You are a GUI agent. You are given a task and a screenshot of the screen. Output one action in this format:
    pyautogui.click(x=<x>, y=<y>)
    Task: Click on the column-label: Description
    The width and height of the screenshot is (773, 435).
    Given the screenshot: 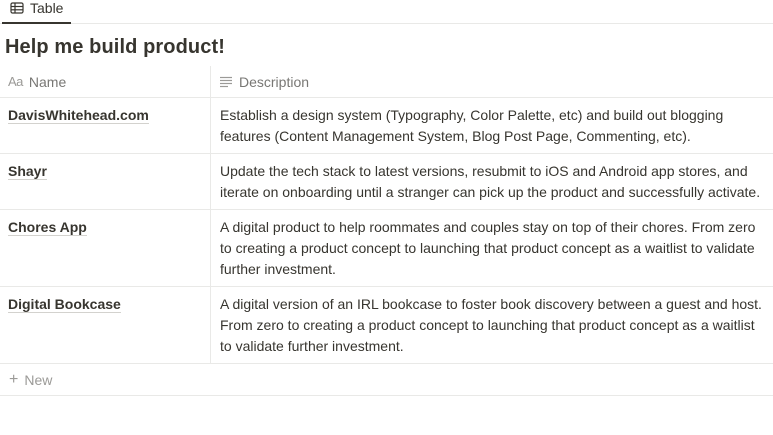 What is the action you would take?
    pyautogui.click(x=274, y=81)
    